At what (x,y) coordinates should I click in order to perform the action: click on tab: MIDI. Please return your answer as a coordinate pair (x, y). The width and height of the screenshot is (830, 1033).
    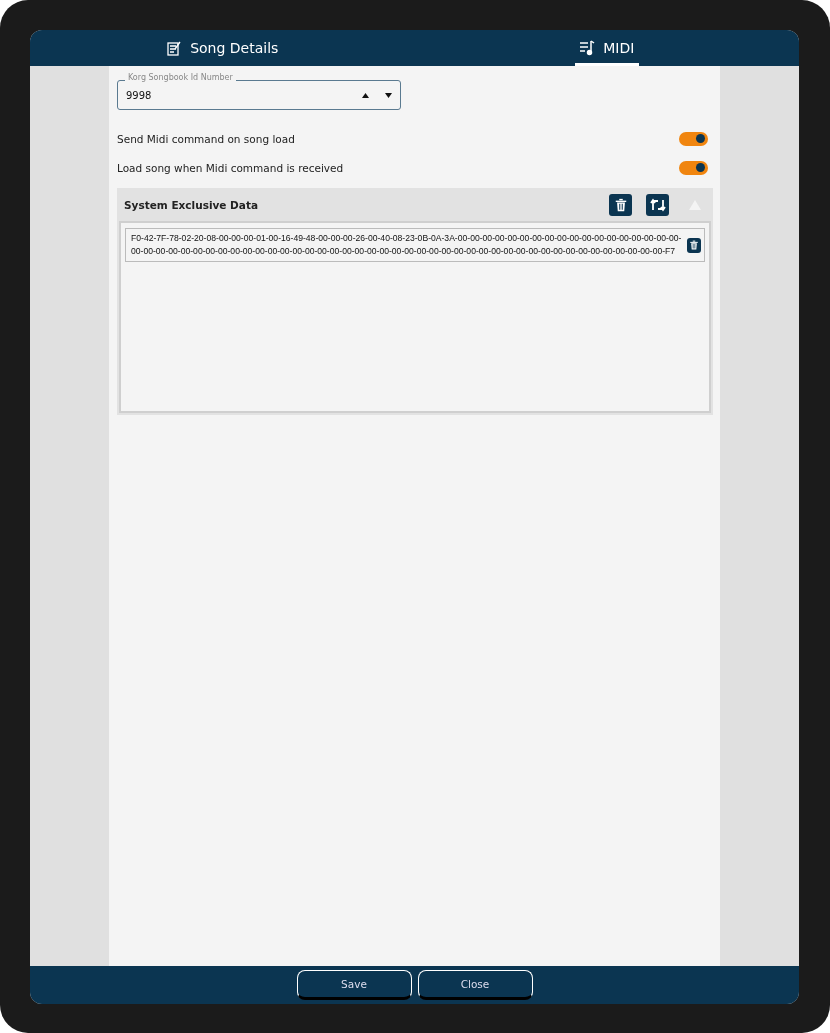
    Looking at the image, I should click on (606, 48).